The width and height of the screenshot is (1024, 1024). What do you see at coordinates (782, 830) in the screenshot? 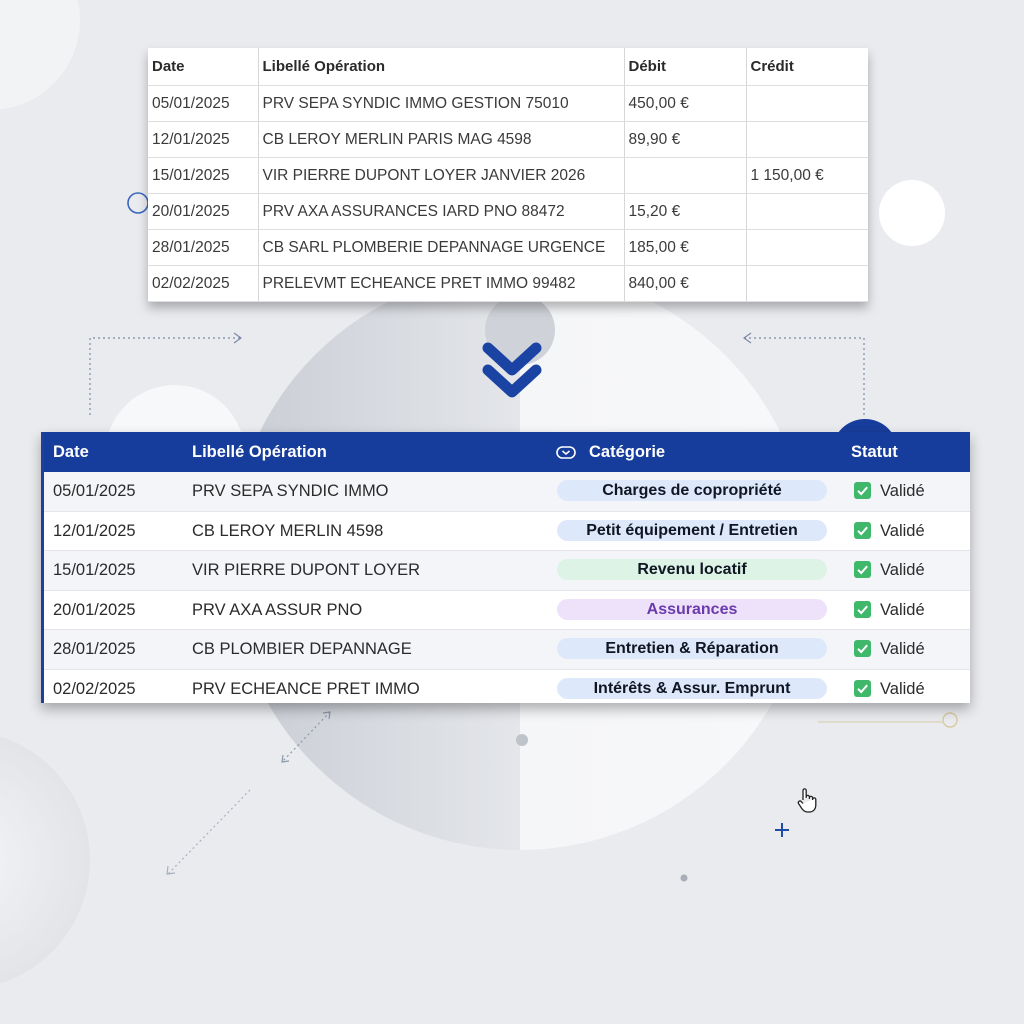
I see `plus-icon` at bounding box center [782, 830].